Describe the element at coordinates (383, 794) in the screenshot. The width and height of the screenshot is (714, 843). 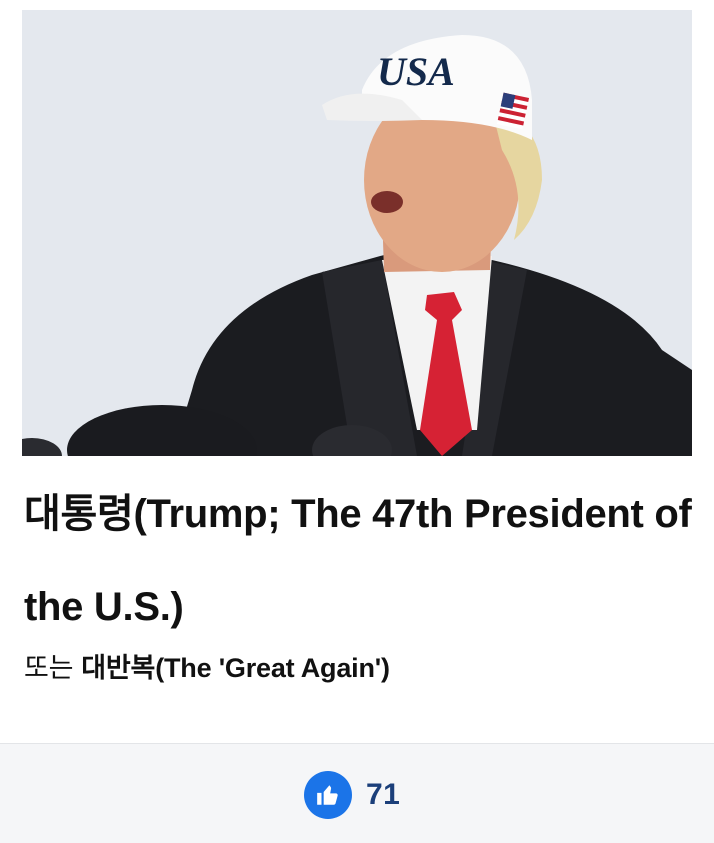
I see `like-count: 71` at that location.